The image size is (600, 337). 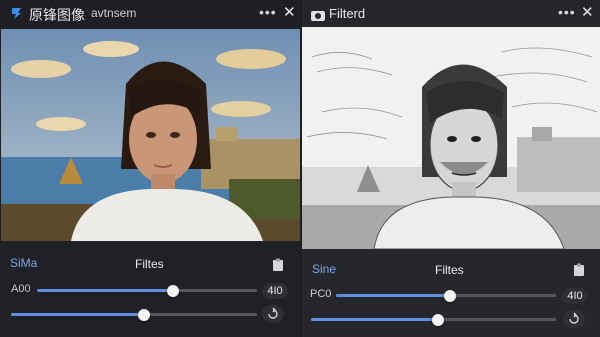 What do you see at coordinates (347, 13) in the screenshot?
I see `right-window-title: Filterd` at bounding box center [347, 13].